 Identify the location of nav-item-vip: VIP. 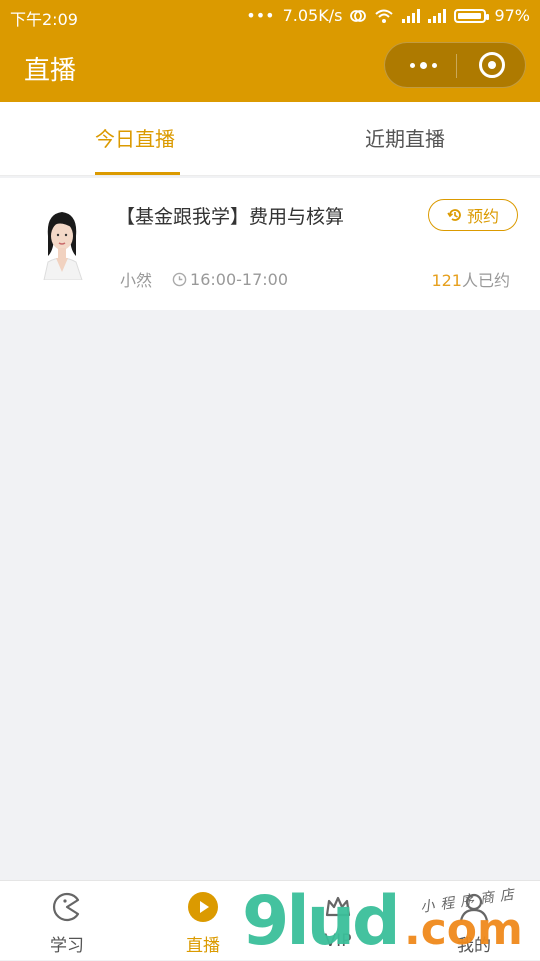
(338, 921).